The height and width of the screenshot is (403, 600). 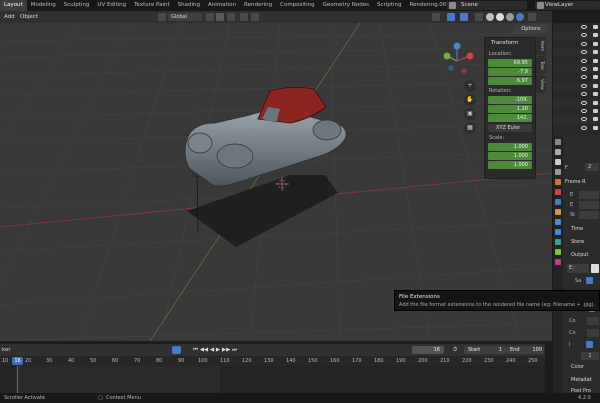 What do you see at coordinates (17, 379) in the screenshot?
I see `playhead-line` at bounding box center [17, 379].